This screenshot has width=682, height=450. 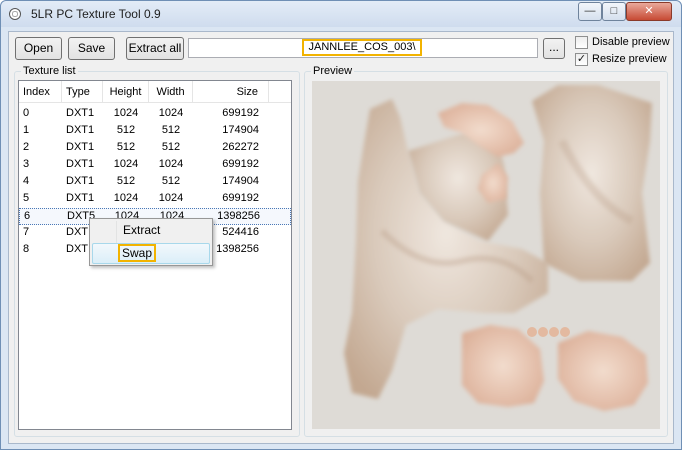 I want to click on cell-index: 1, so click(x=26, y=130).